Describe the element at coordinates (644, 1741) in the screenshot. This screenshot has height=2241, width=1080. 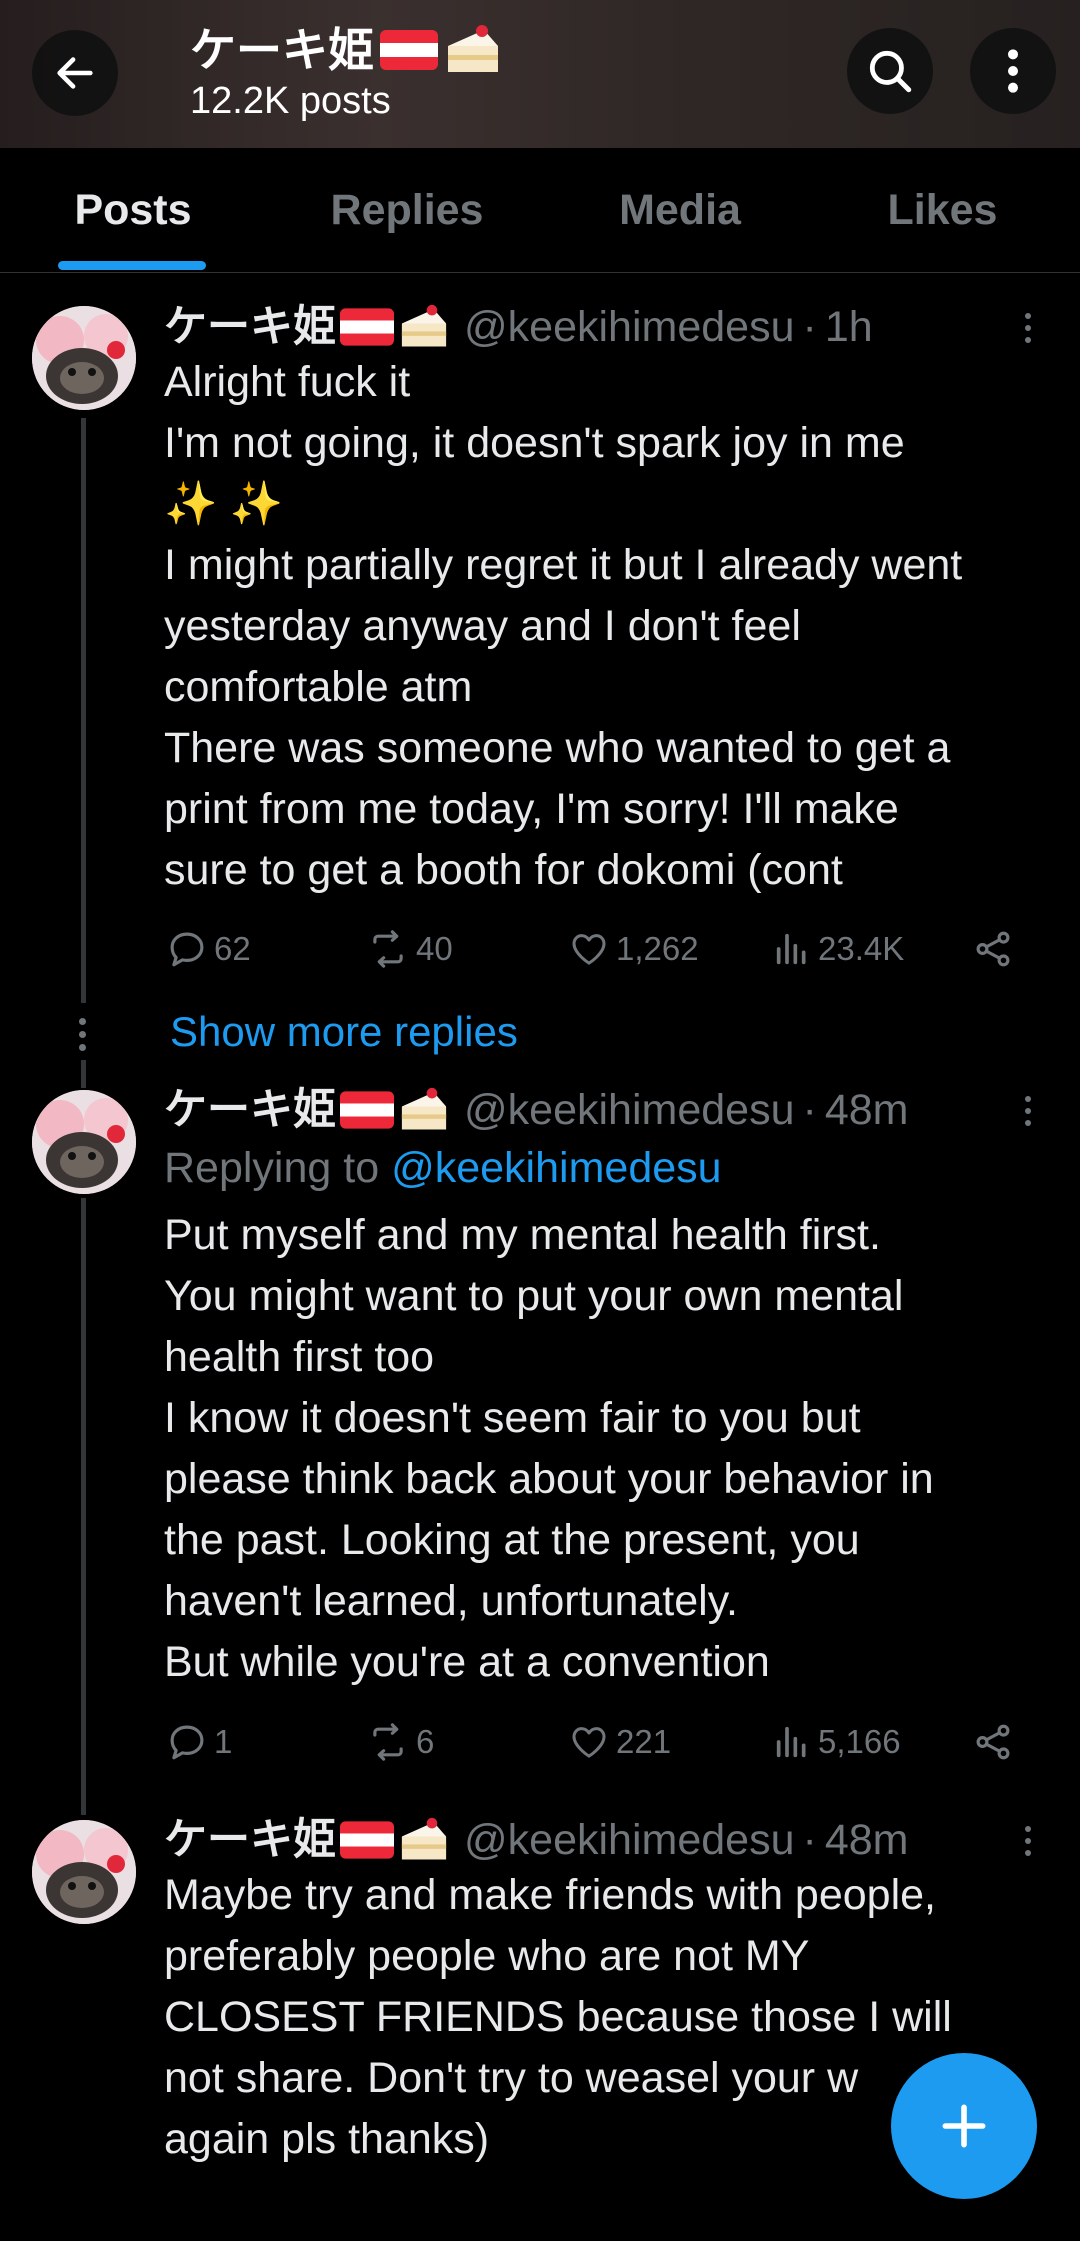
I see `like-count: 221` at that location.